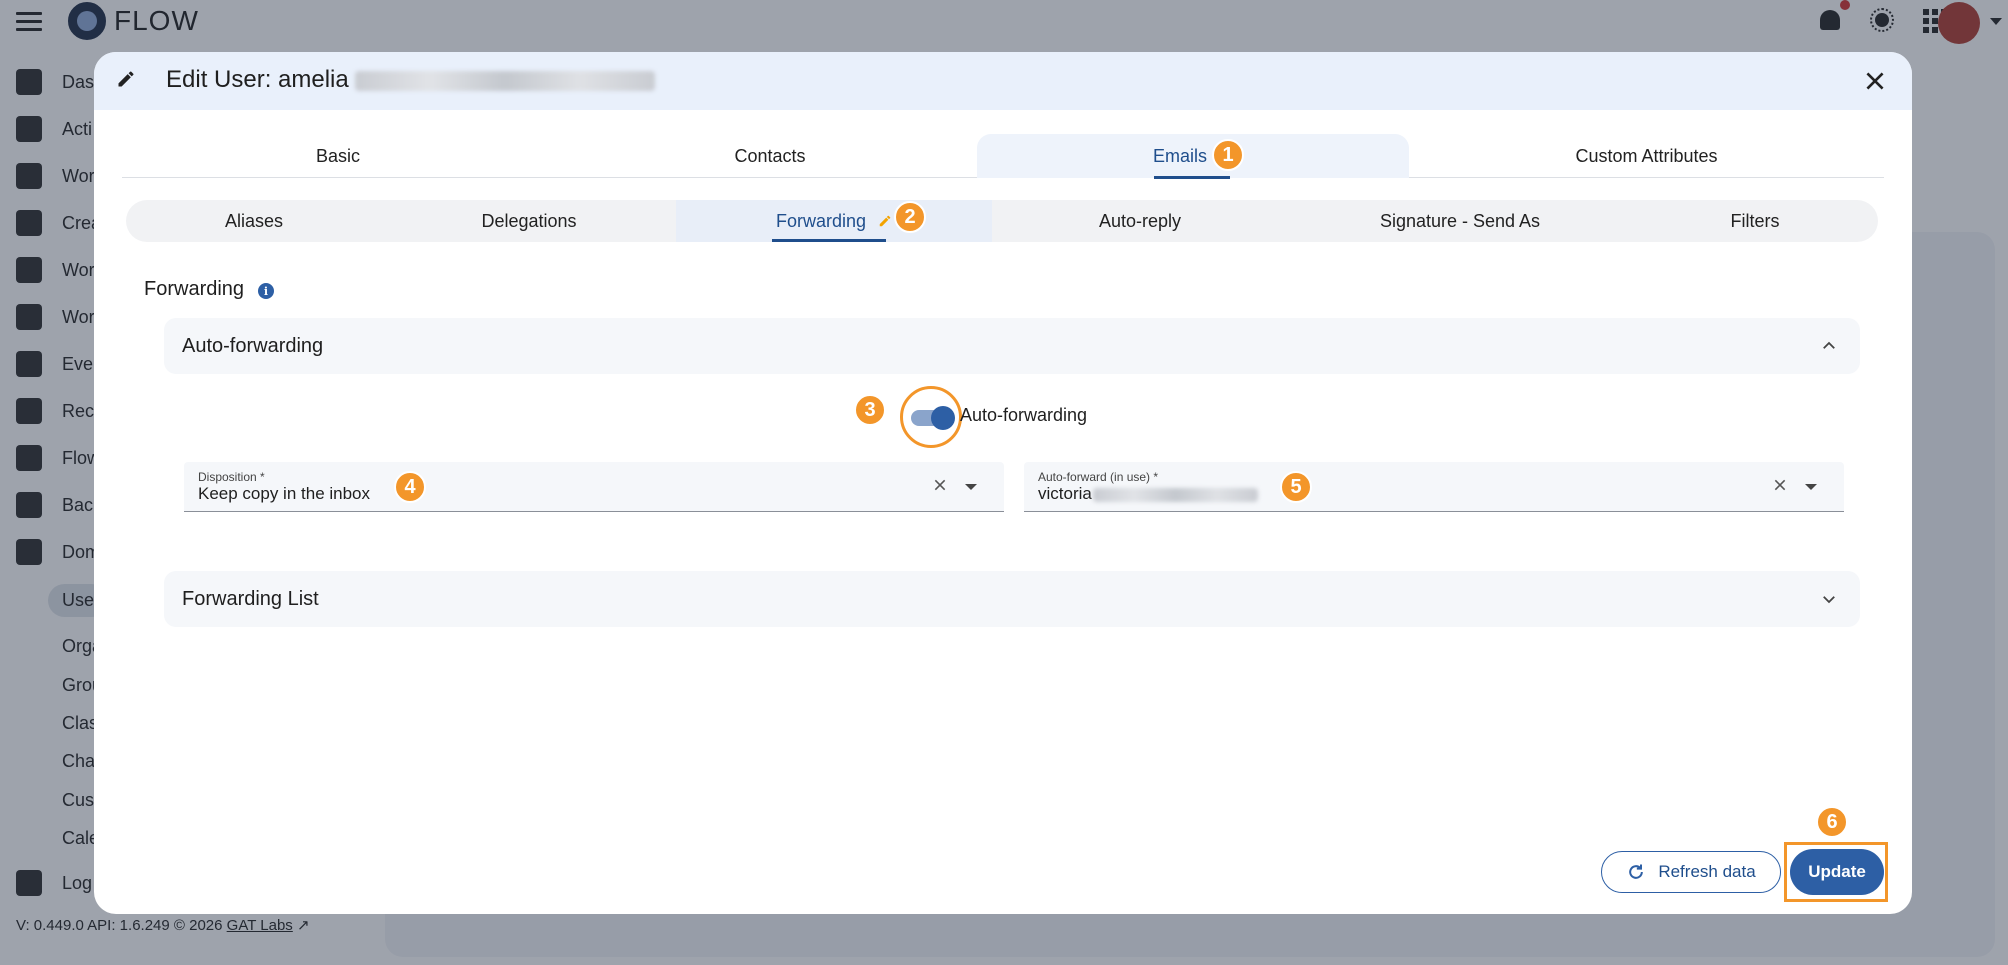 Image resolution: width=2008 pixels, height=965 pixels. I want to click on auto-forwarding-toggle, so click(931, 417).